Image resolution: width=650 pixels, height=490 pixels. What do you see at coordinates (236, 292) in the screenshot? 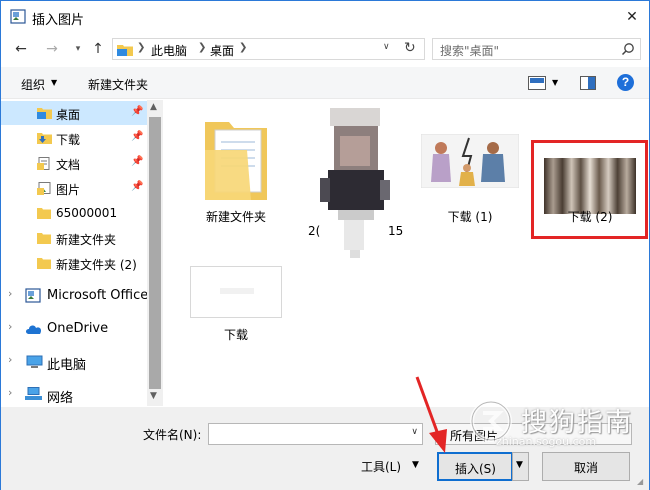
I see `blank-thumbnail` at bounding box center [236, 292].